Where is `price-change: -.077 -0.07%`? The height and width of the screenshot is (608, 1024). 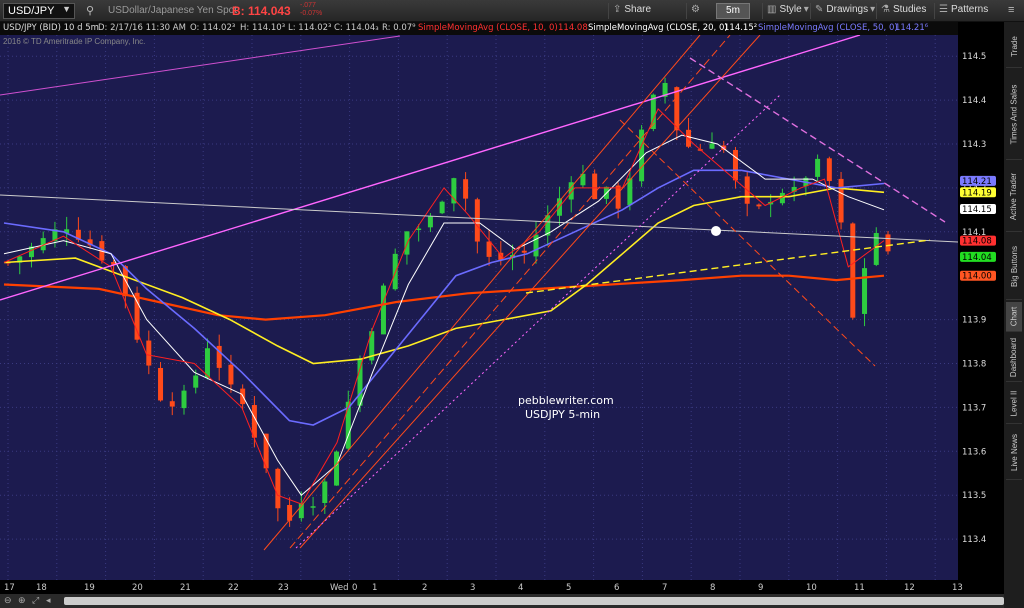
price-change: -.077 -0.07% is located at coordinates (311, 10).